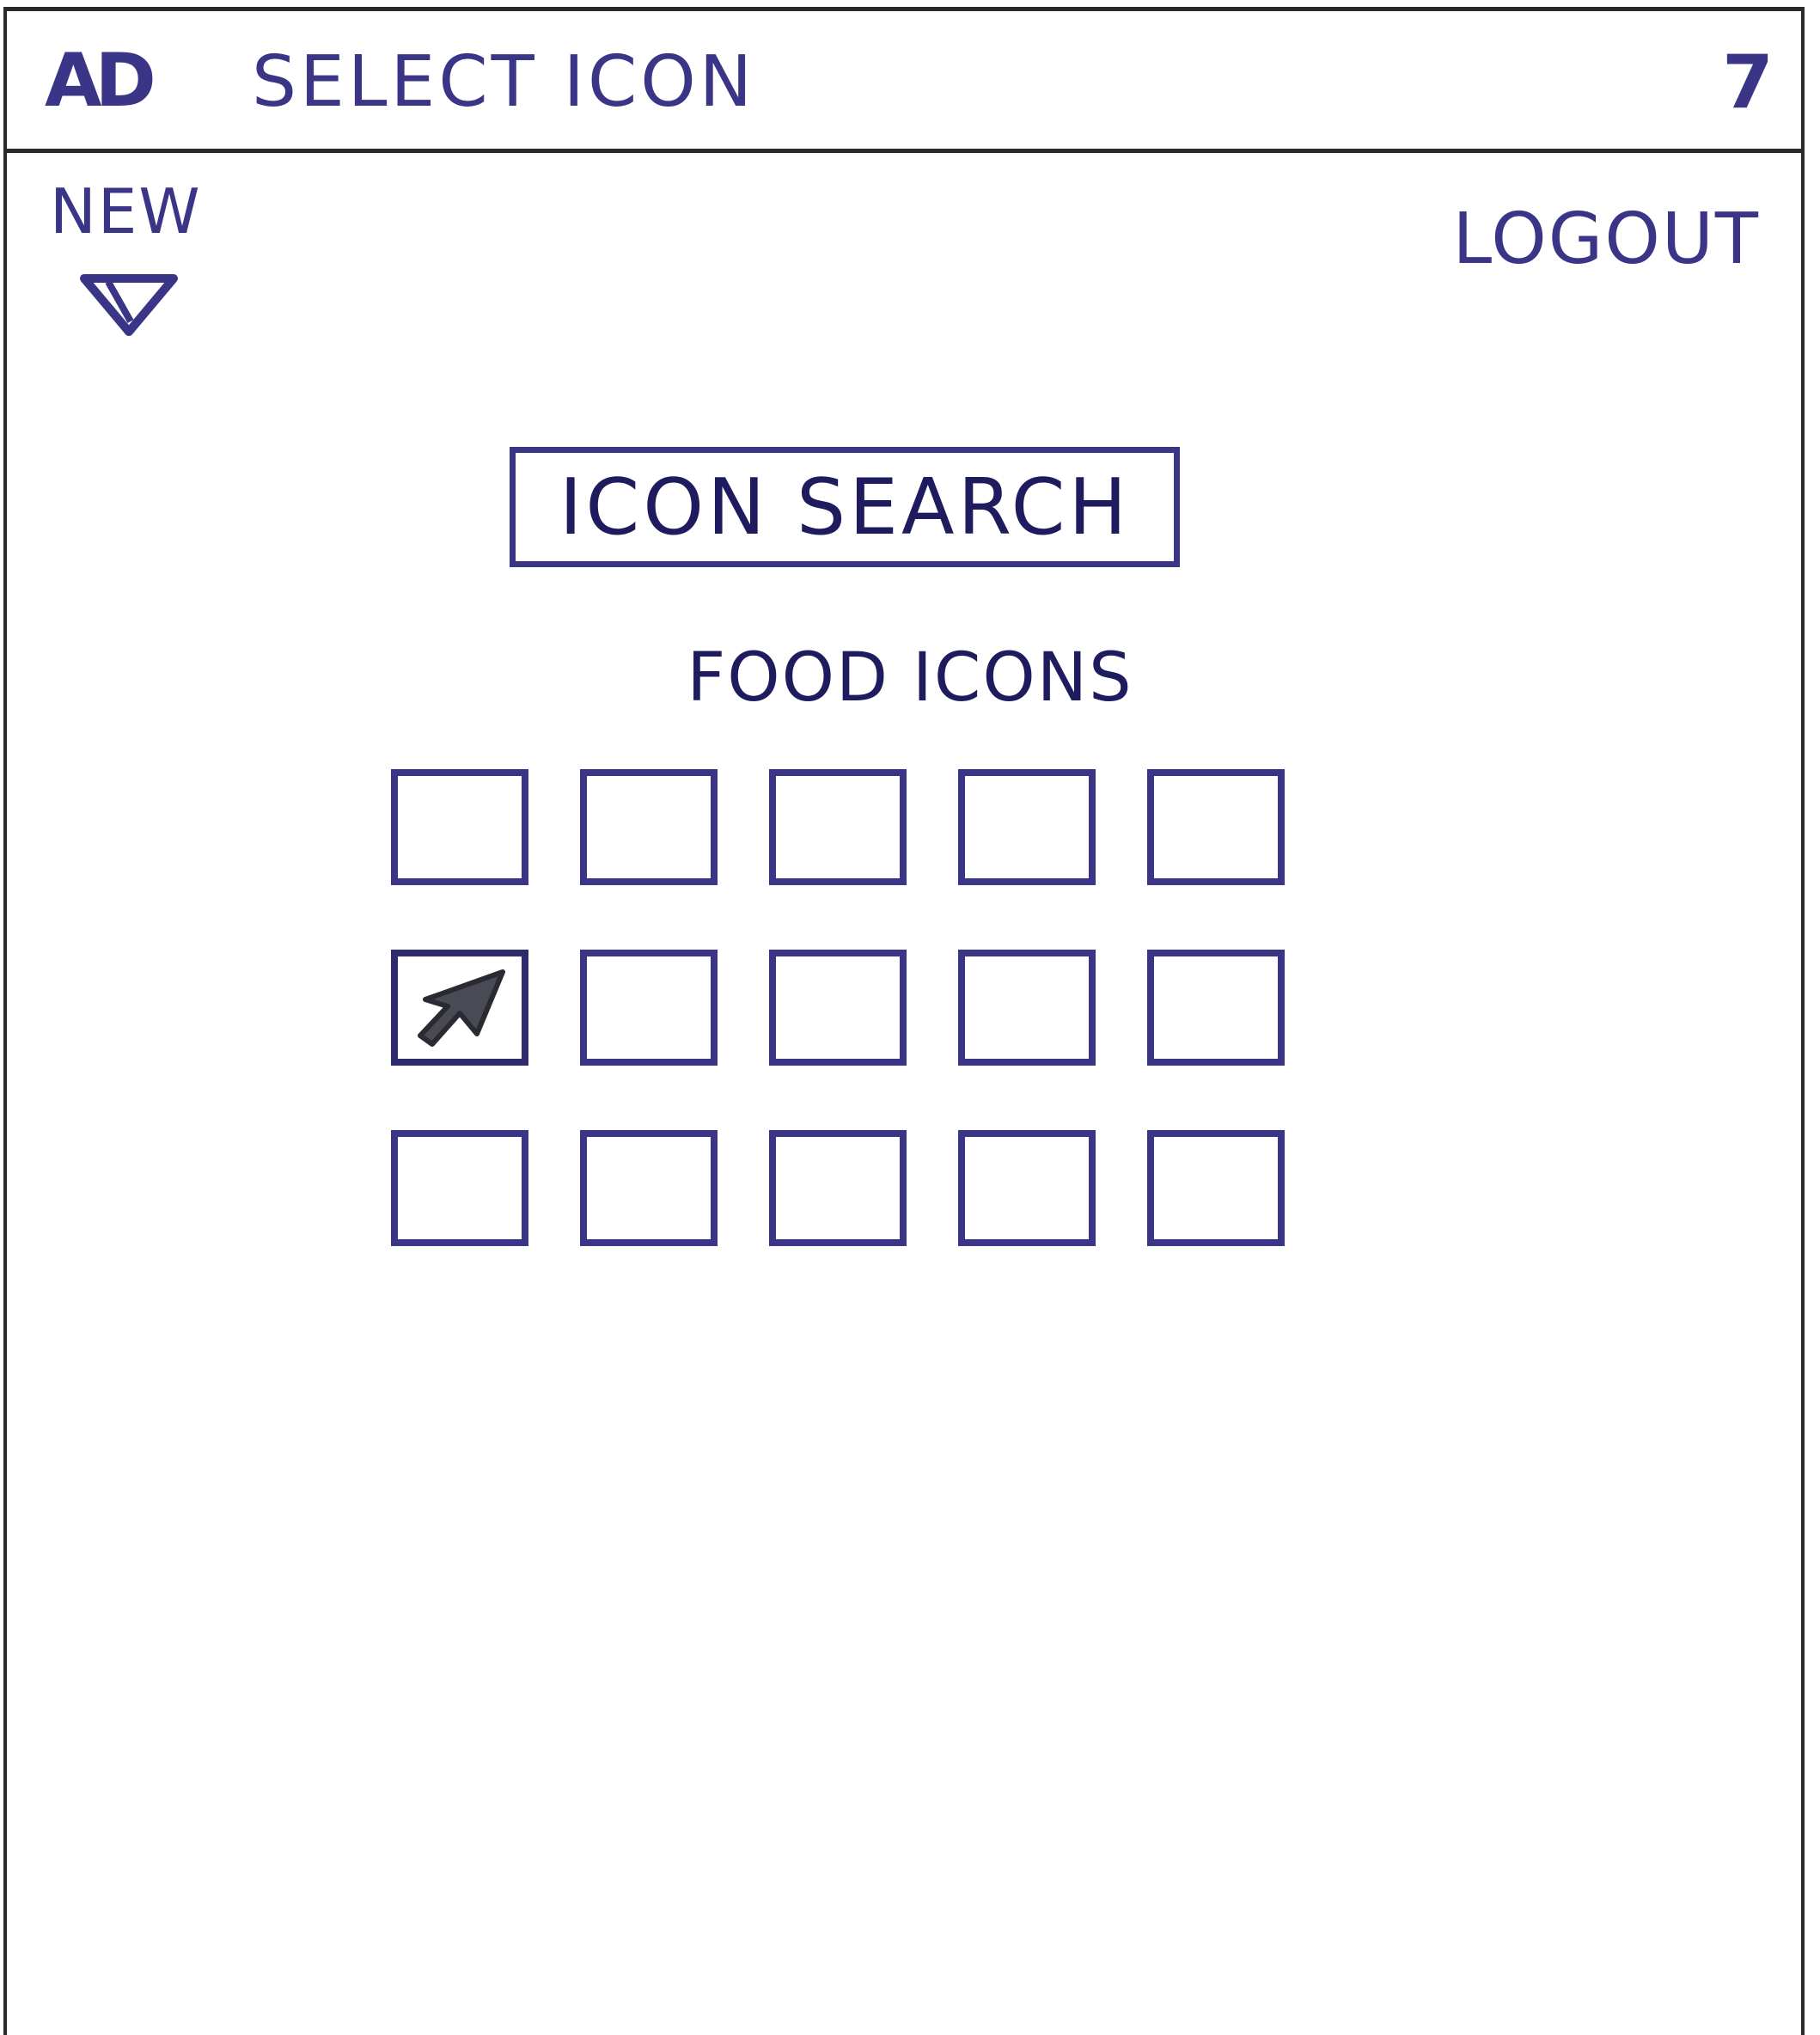 This screenshot has height=2035, width=1820. I want to click on chevron-down-icon, so click(129, 305).